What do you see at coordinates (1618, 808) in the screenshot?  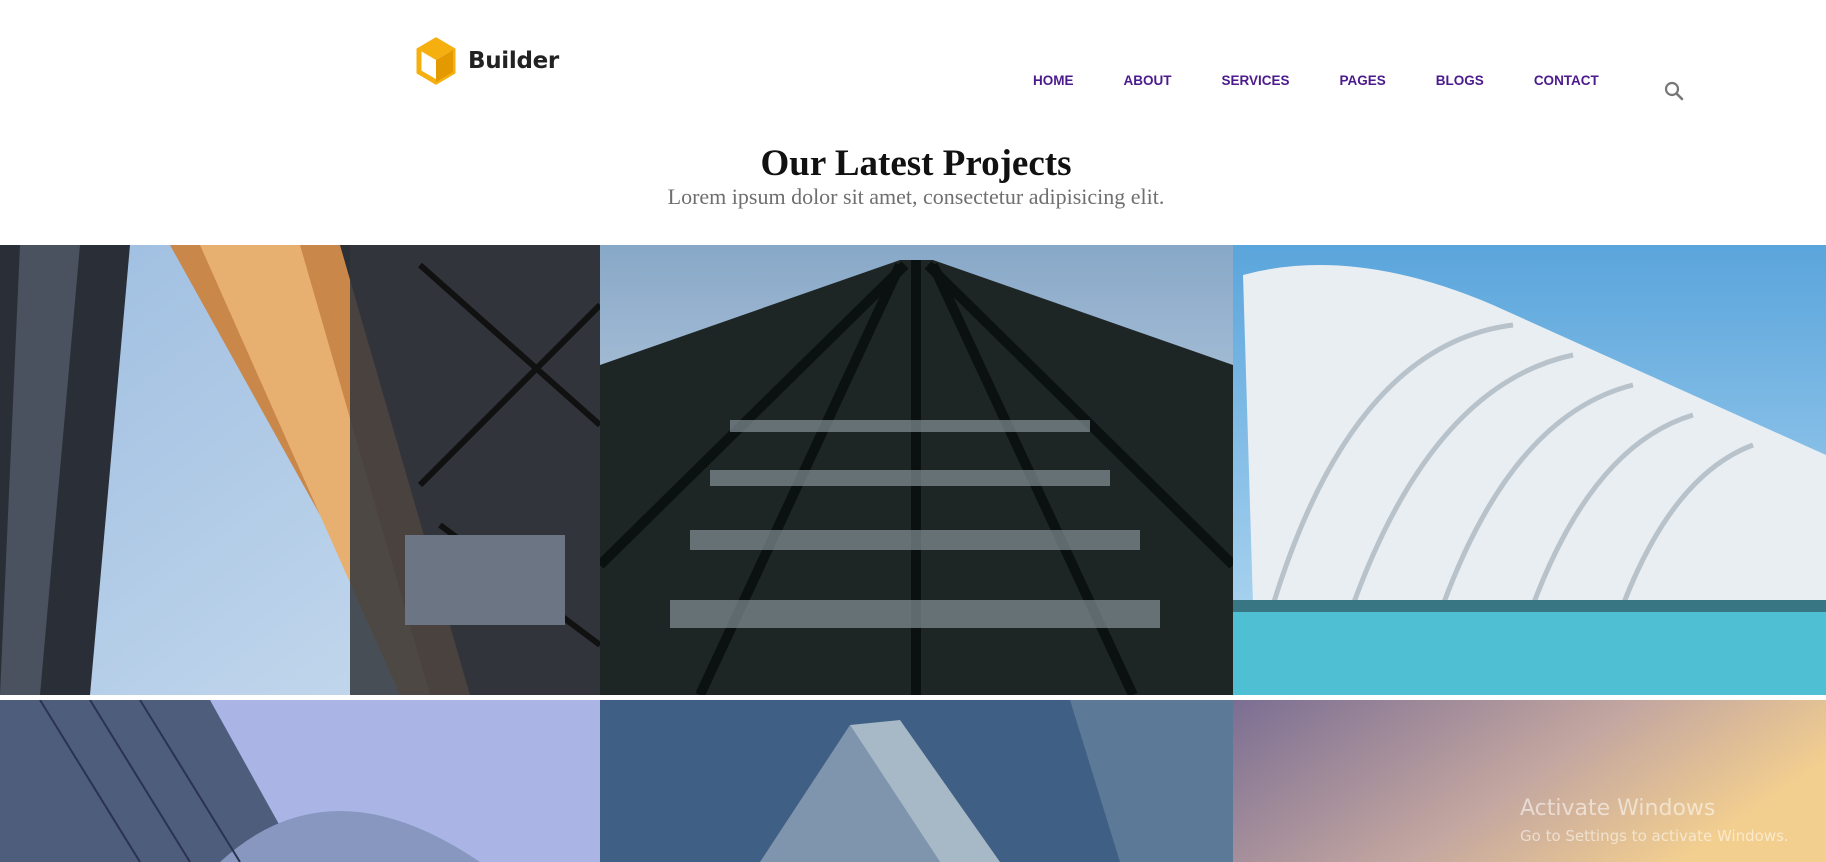 I see `watermark-title: Activate Windows` at bounding box center [1618, 808].